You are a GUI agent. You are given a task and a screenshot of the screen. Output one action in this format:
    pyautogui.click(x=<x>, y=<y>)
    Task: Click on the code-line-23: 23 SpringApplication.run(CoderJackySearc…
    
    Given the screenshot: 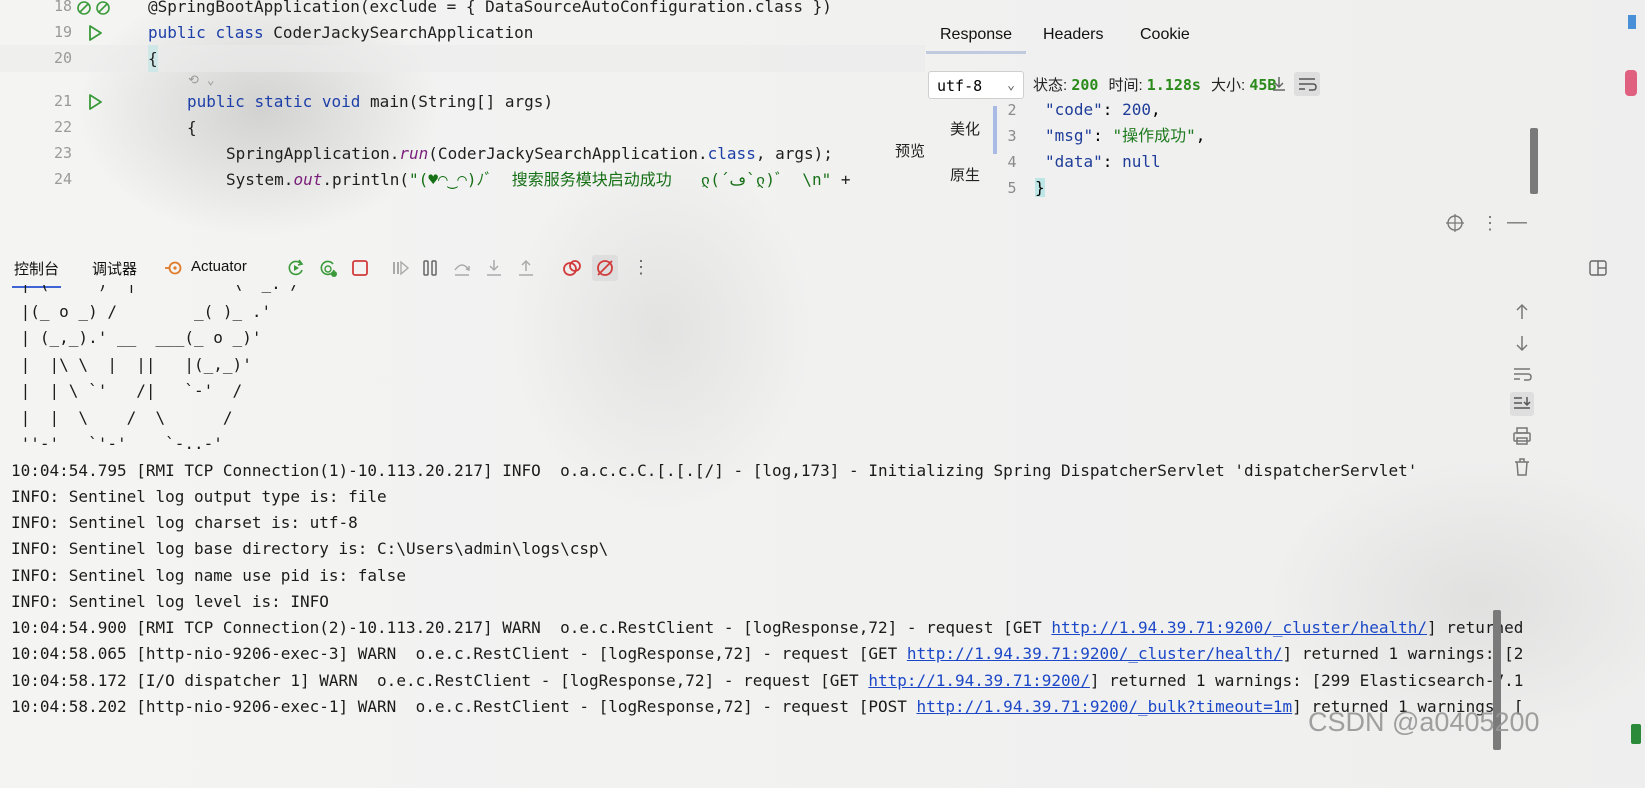 What is the action you would take?
    pyautogui.click(x=462, y=153)
    